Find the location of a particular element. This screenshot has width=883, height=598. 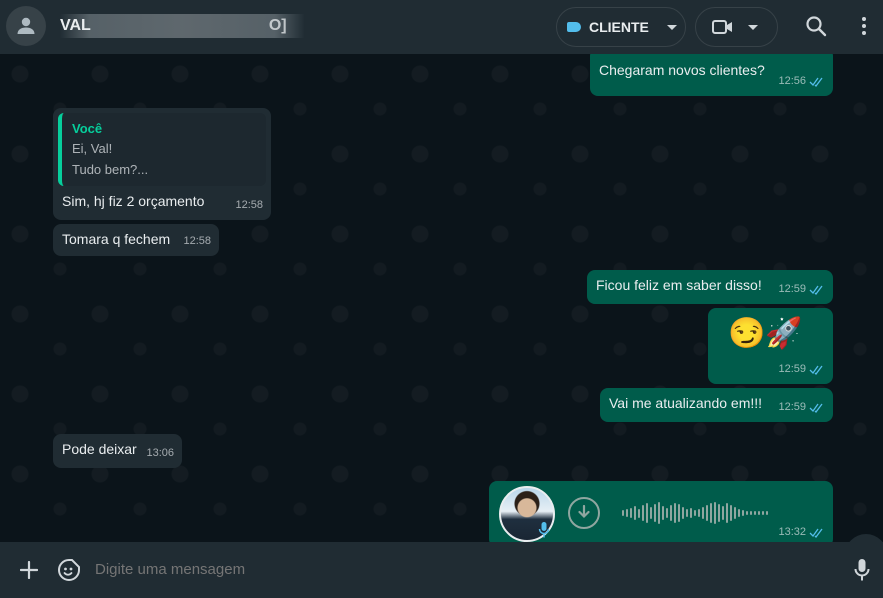

download-button is located at coordinates (584, 513).